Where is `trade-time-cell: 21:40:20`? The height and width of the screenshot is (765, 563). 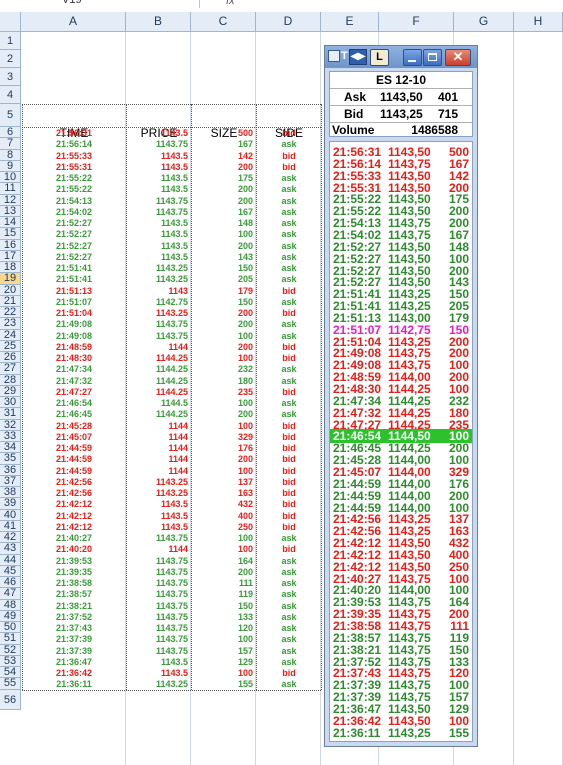 trade-time-cell: 21:40:20 is located at coordinates (74, 549).